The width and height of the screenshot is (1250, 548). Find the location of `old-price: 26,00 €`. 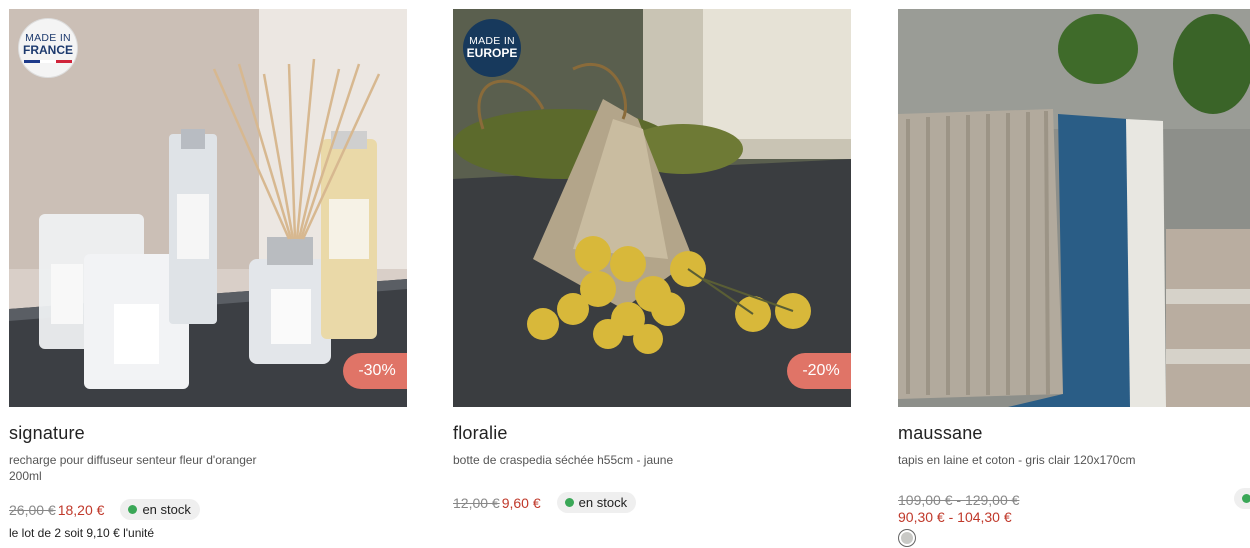

old-price: 26,00 € is located at coordinates (32, 509).